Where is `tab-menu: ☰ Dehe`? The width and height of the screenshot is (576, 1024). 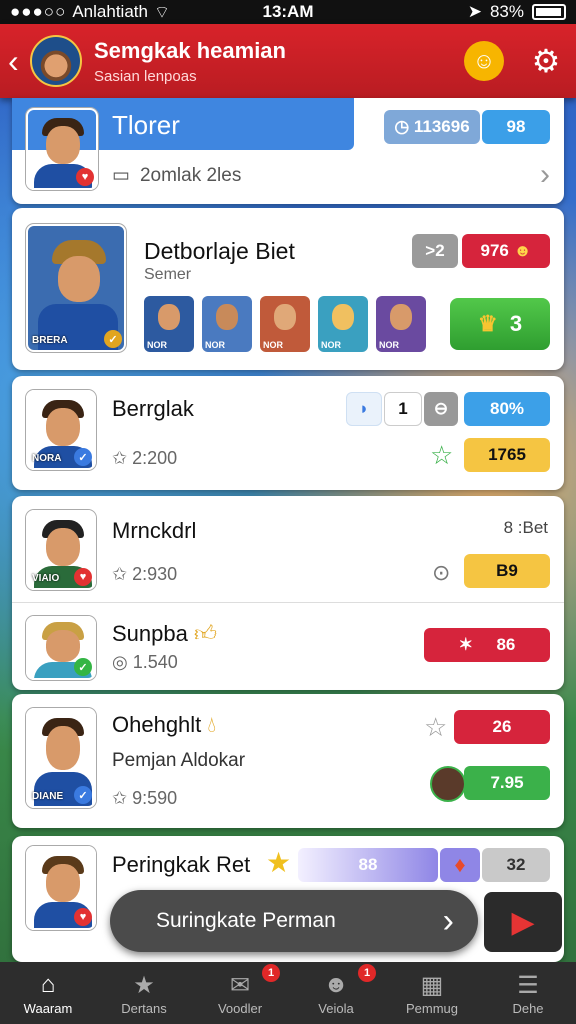
tab-menu: ☰ Dehe is located at coordinates (528, 993).